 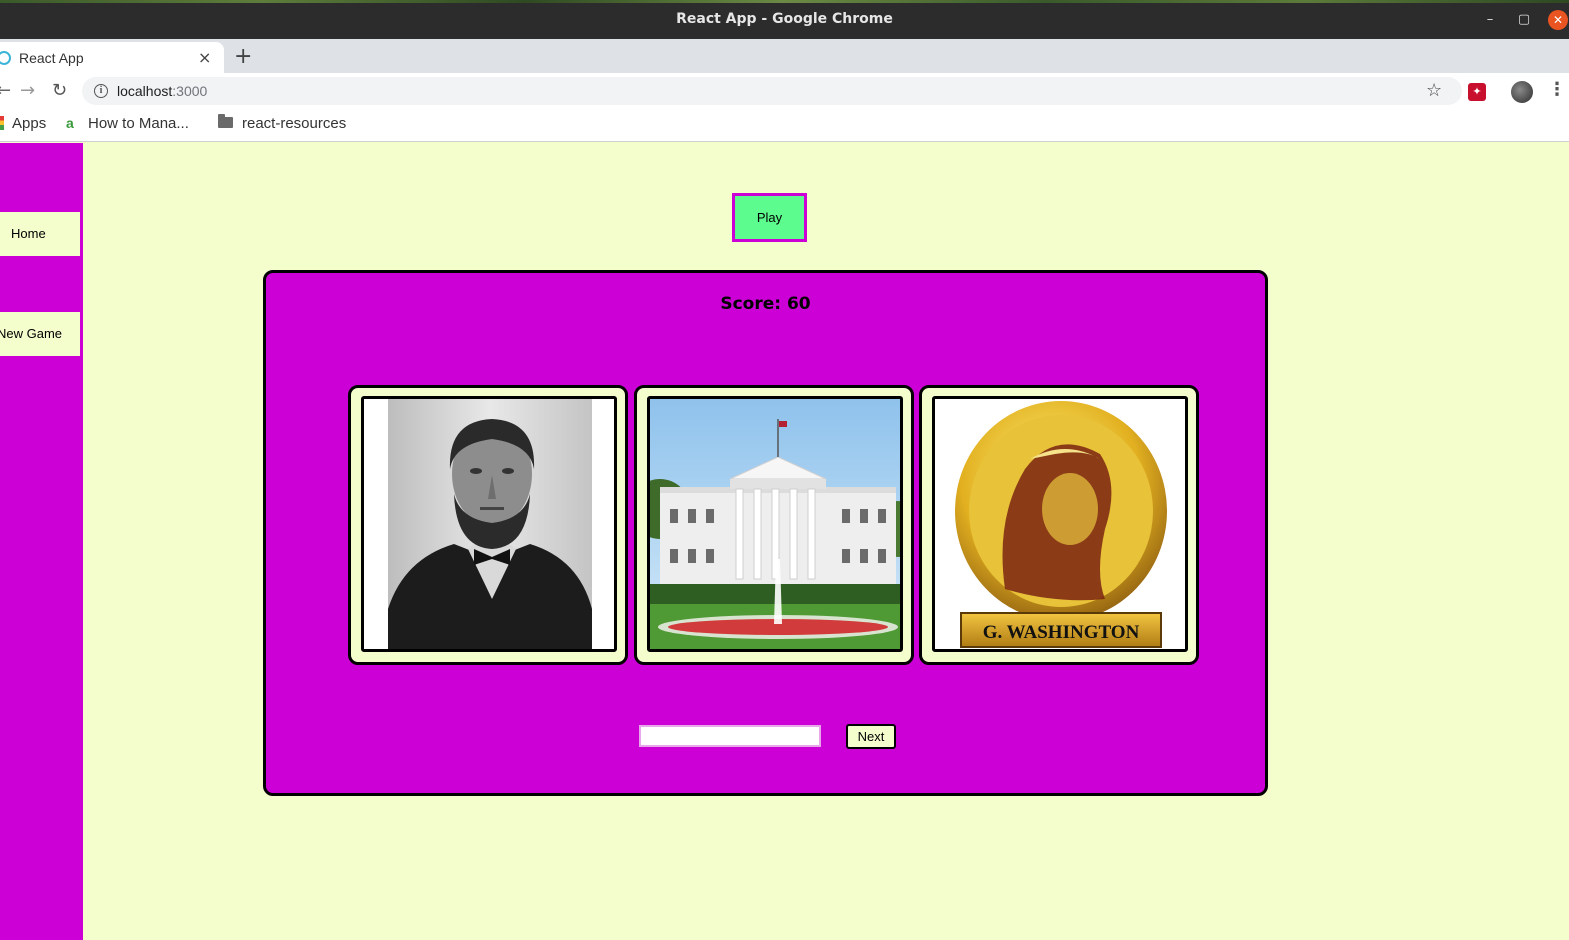 I want to click on reload-icon: ↻, so click(x=59, y=90).